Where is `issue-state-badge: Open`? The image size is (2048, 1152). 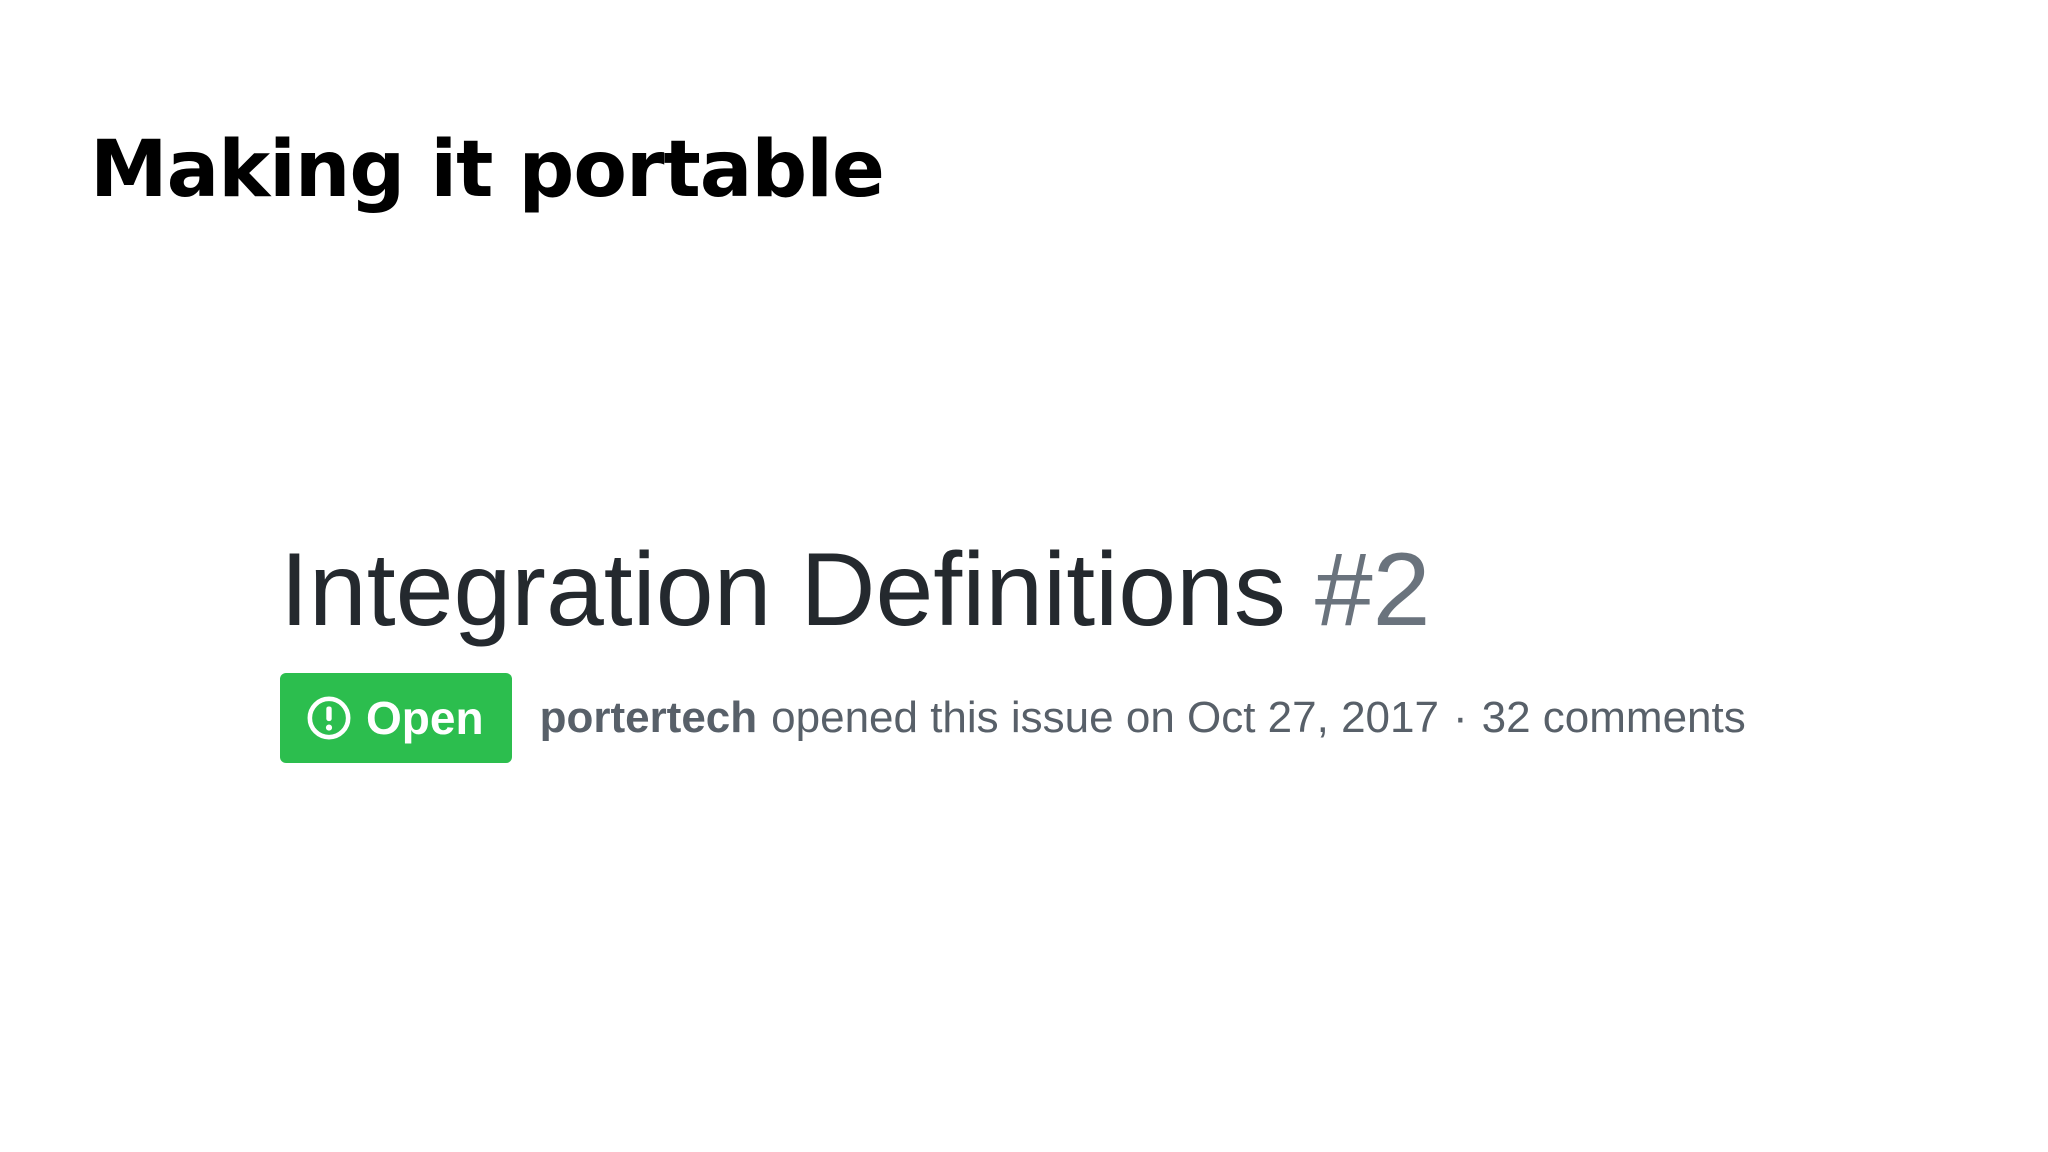
issue-state-badge: Open is located at coordinates (396, 718).